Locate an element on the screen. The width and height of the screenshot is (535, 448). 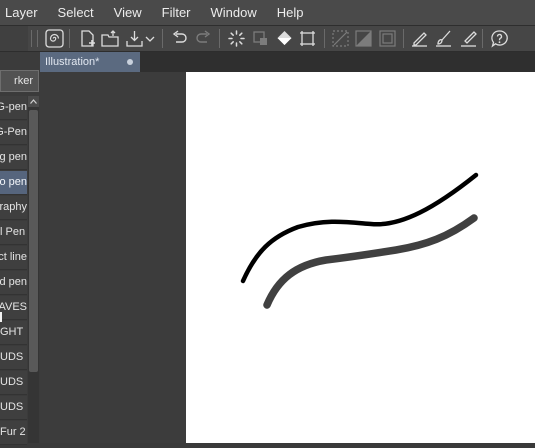
toolbar-grip is located at coordinates (34, 38).